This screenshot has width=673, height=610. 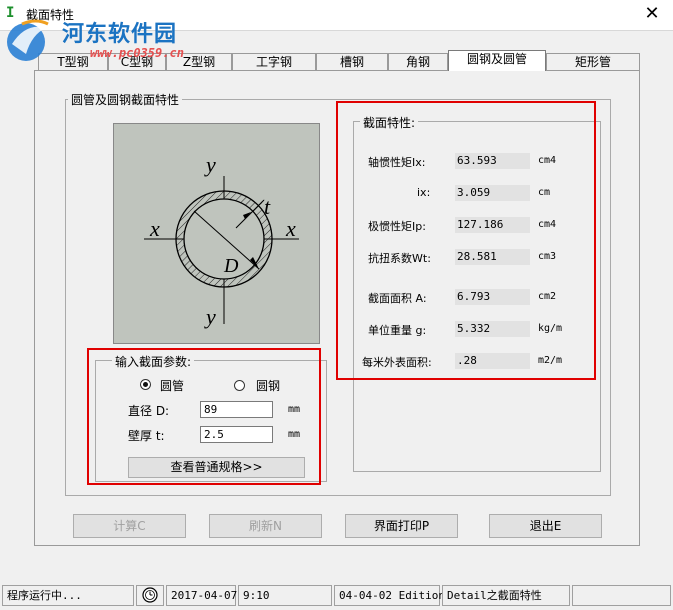 What do you see at coordinates (389, 595) in the screenshot?
I see `status-edition: 04-04-02 Edition` at bounding box center [389, 595].